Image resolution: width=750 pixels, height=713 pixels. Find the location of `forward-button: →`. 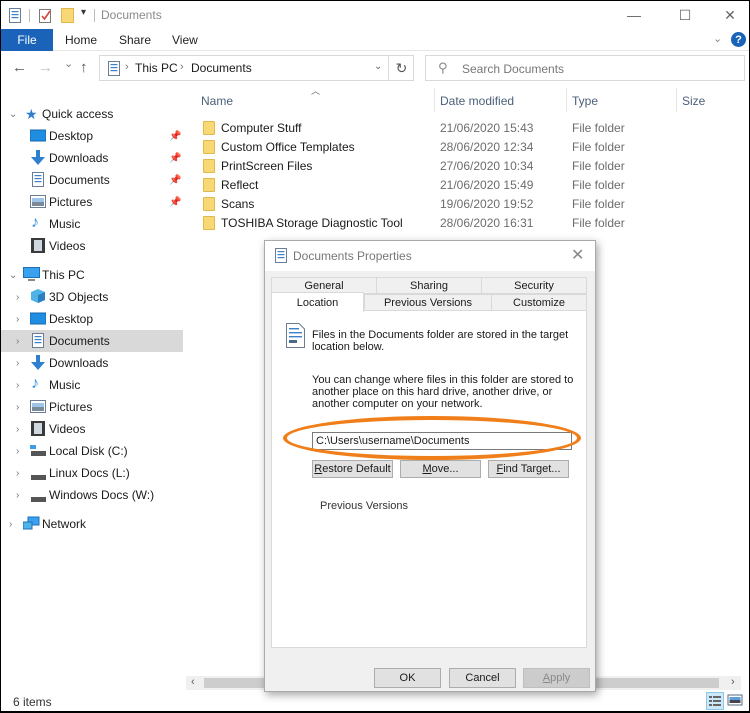

forward-button: → is located at coordinates (45, 67).